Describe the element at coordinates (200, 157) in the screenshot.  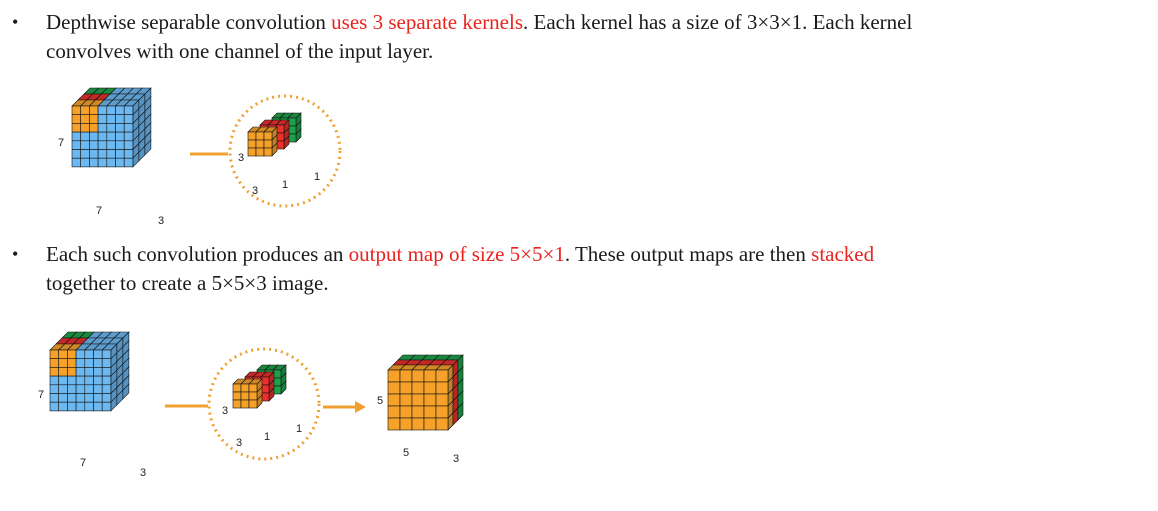
I see `diagram-depthwise-kernels: 7 7 3 3 3 1 1` at that location.